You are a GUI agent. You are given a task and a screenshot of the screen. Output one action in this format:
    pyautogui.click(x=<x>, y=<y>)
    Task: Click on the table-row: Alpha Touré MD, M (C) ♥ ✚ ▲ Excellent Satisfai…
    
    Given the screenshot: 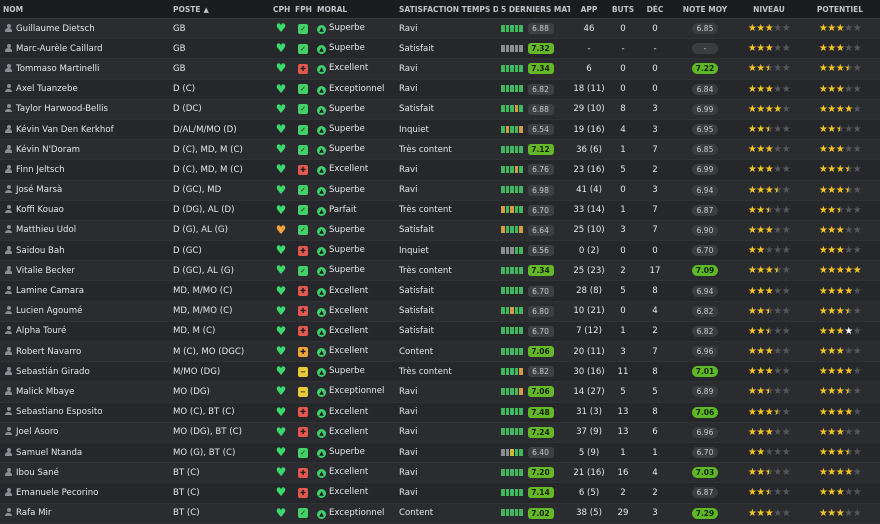 What is the action you would take?
    pyautogui.click(x=440, y=332)
    